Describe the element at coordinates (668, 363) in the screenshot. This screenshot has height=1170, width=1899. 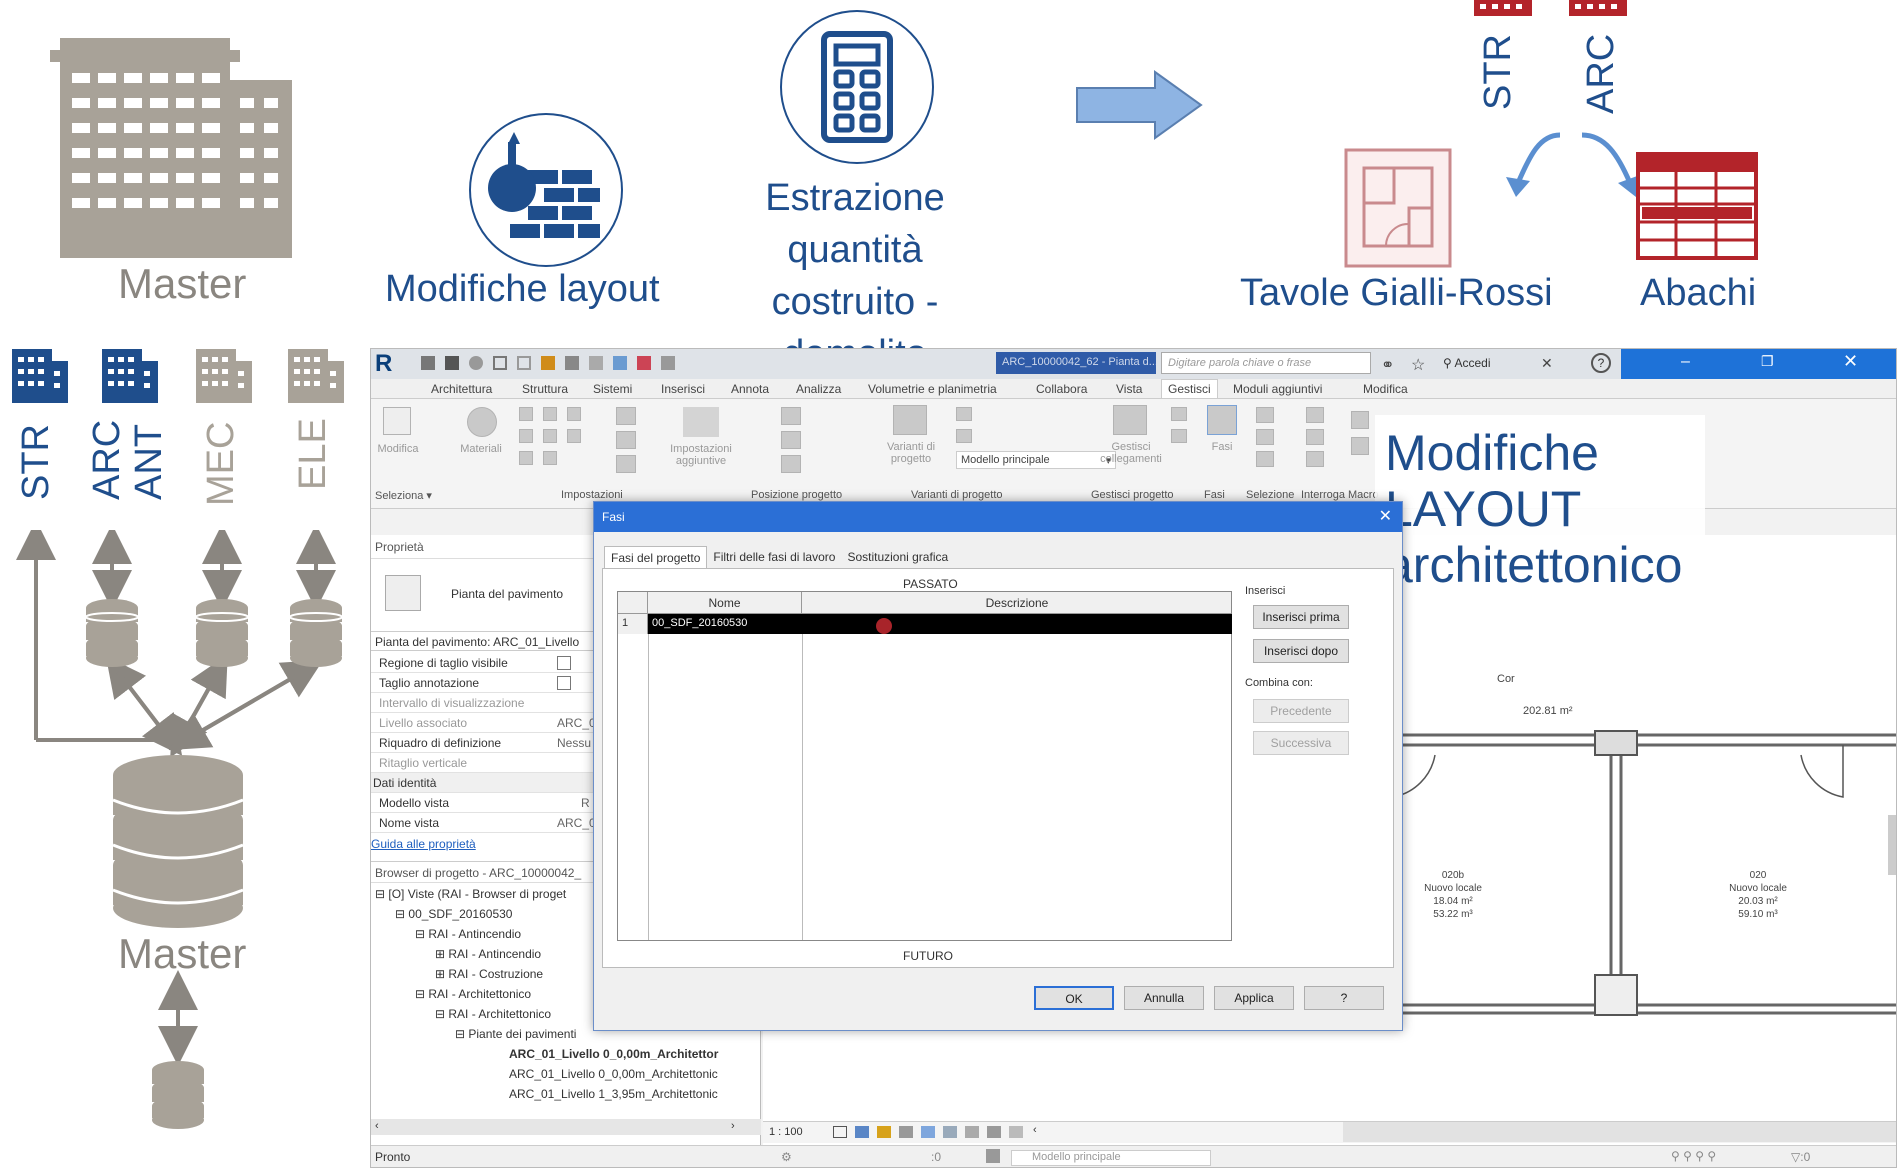
I see `switch-windows-icon` at that location.